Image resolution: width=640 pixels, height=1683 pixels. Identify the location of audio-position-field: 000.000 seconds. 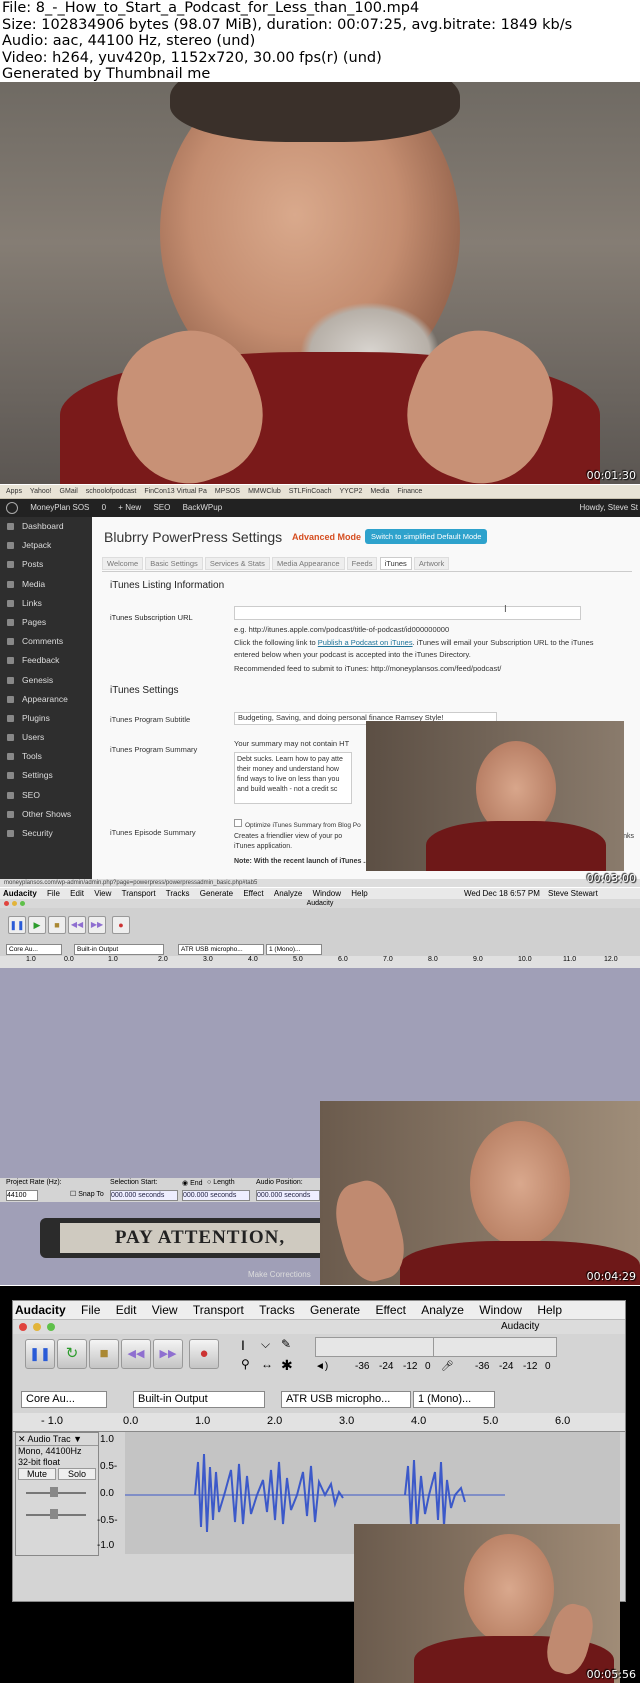
(288, 1195).